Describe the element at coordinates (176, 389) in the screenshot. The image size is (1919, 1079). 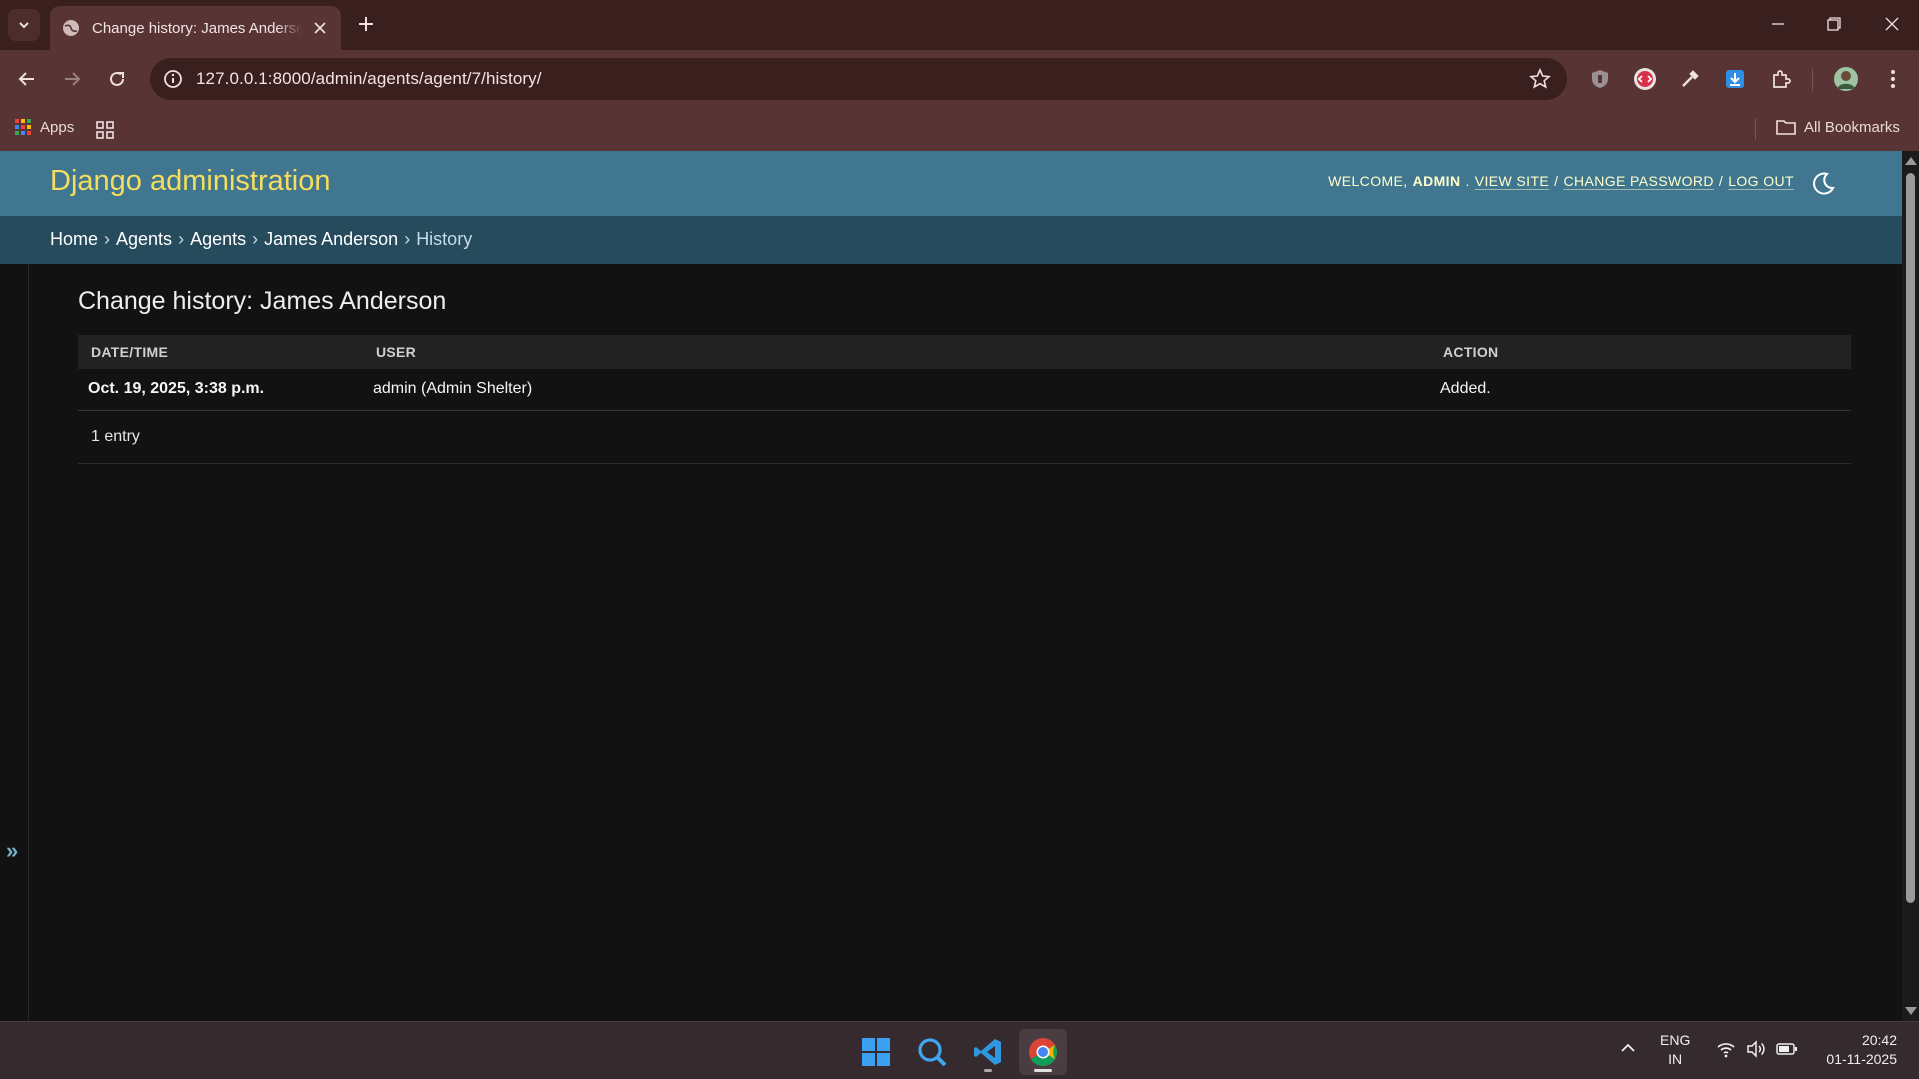
I see `cell-datetime: Oct. 19, 2025, 3:38 p.m.` at that location.